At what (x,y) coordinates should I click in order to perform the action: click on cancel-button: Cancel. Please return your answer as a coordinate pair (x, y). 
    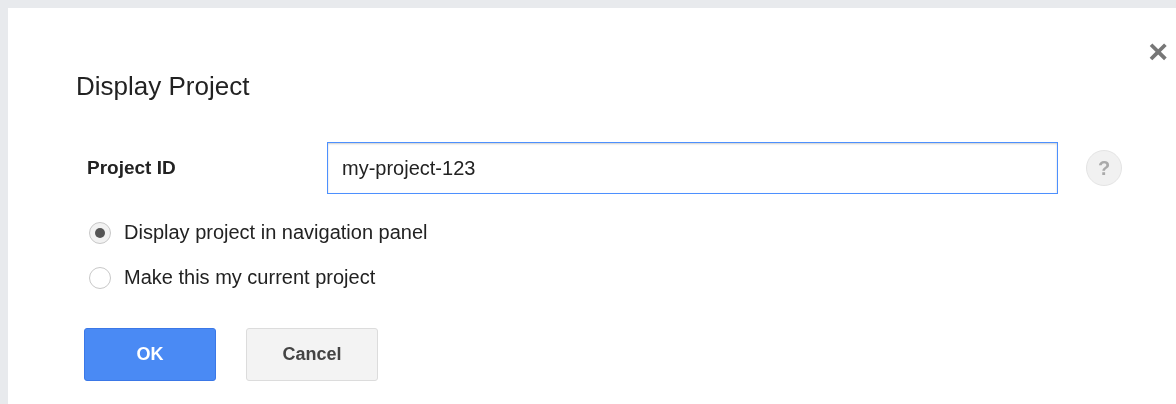
    Looking at the image, I should click on (312, 354).